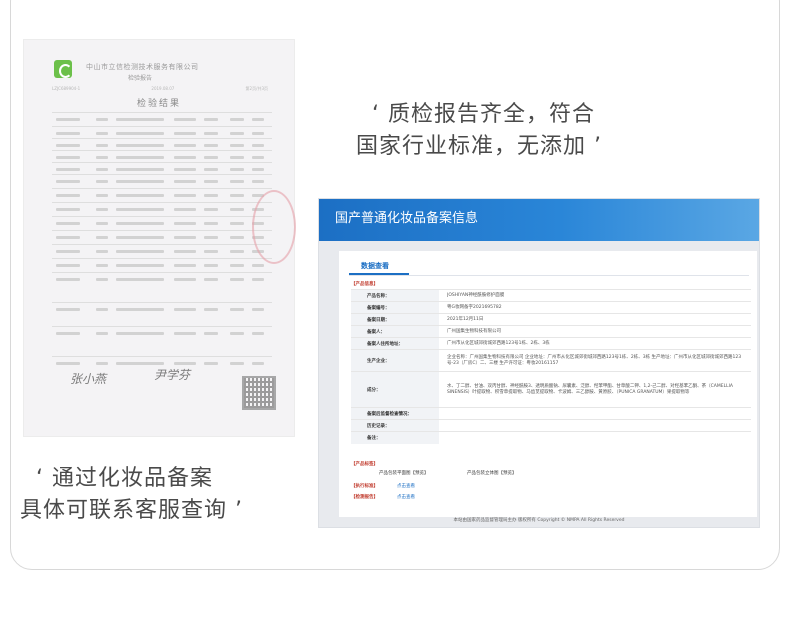  What do you see at coordinates (131, 510) in the screenshot?
I see `caption-filing-line2: 具体可联系客服查询 ’` at bounding box center [131, 510].